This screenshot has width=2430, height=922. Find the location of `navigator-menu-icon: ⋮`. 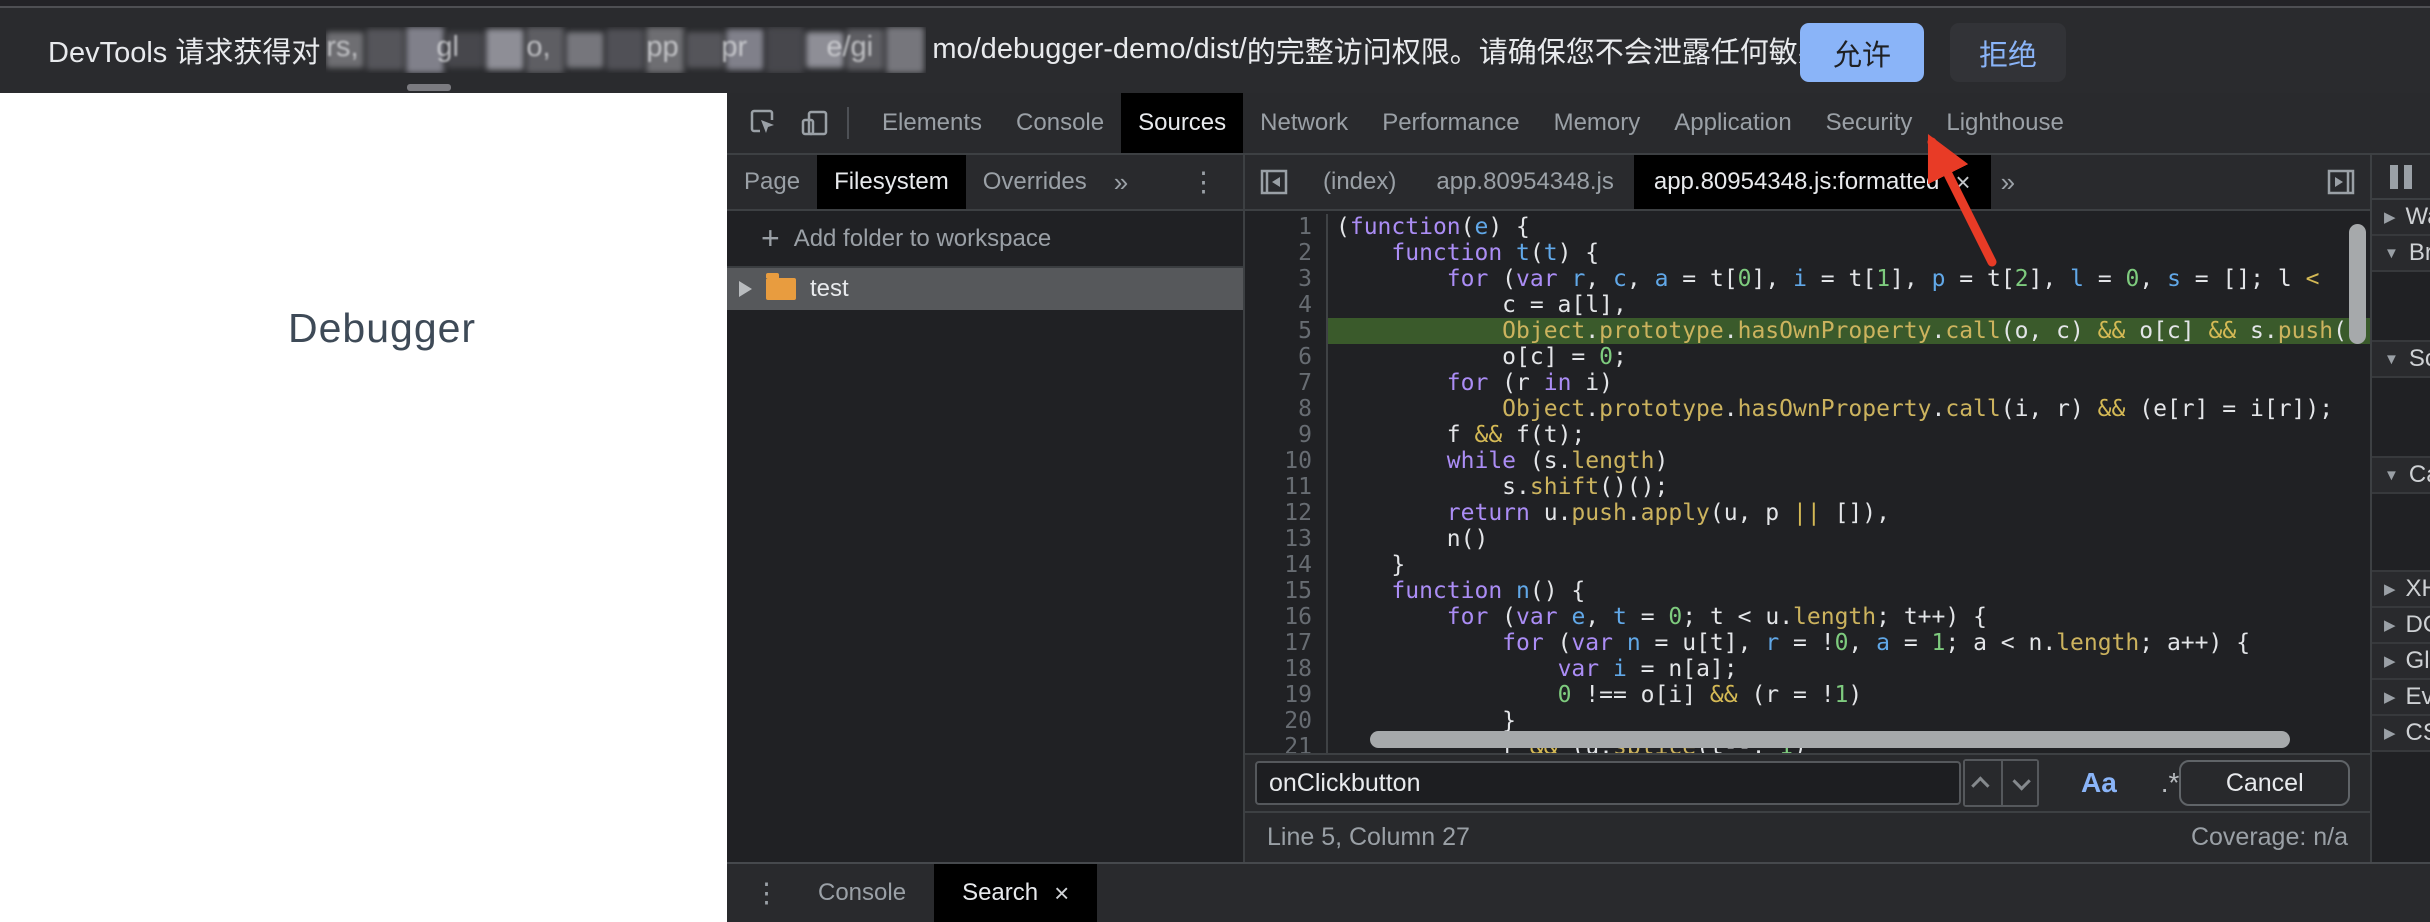

navigator-menu-icon: ⋮ is located at coordinates (1203, 182).